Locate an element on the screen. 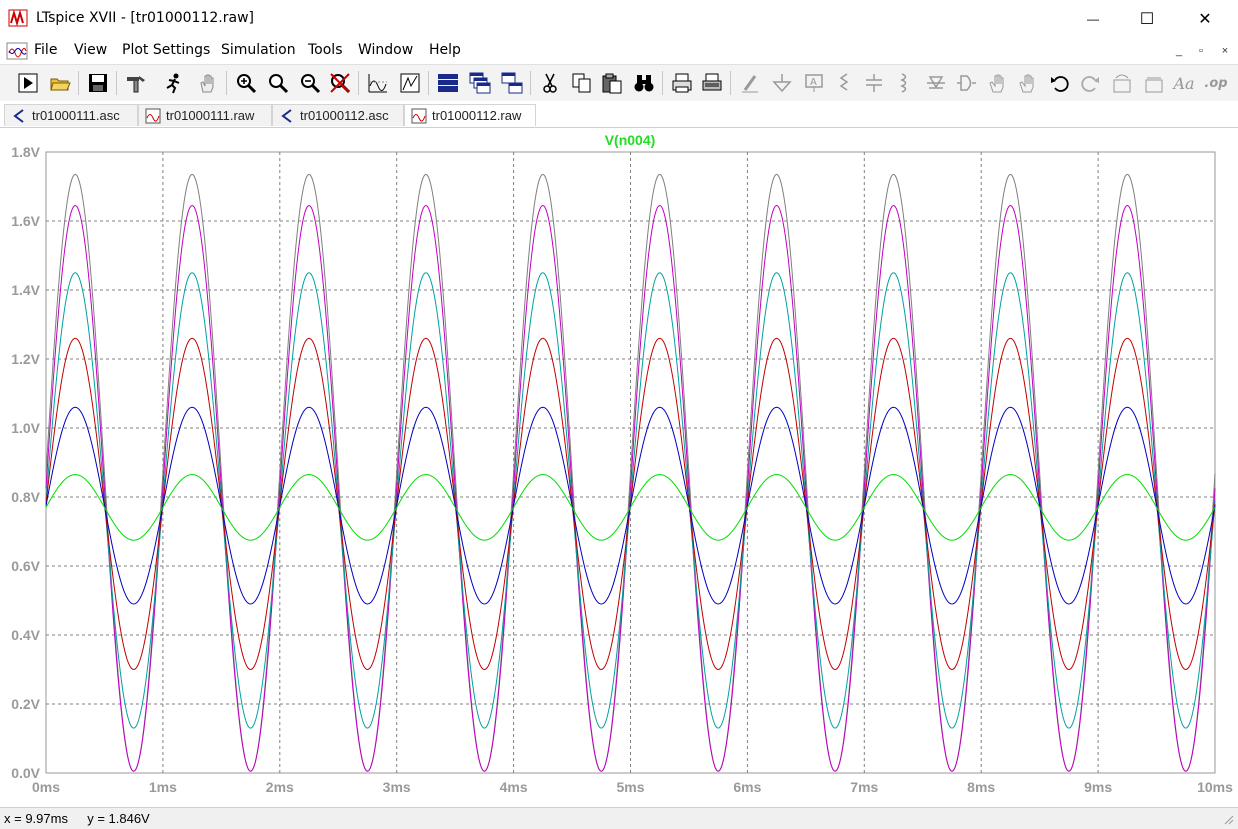 This screenshot has height=829, width=1238. menu-view: View is located at coordinates (90, 50).